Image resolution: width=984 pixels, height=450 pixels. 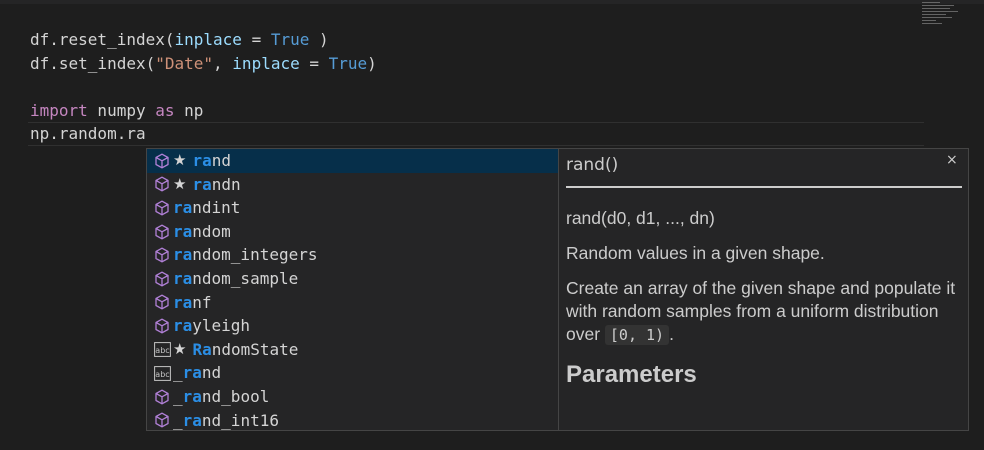 I want to click on suggestion-item: rayleigh, so click(x=352, y=326).